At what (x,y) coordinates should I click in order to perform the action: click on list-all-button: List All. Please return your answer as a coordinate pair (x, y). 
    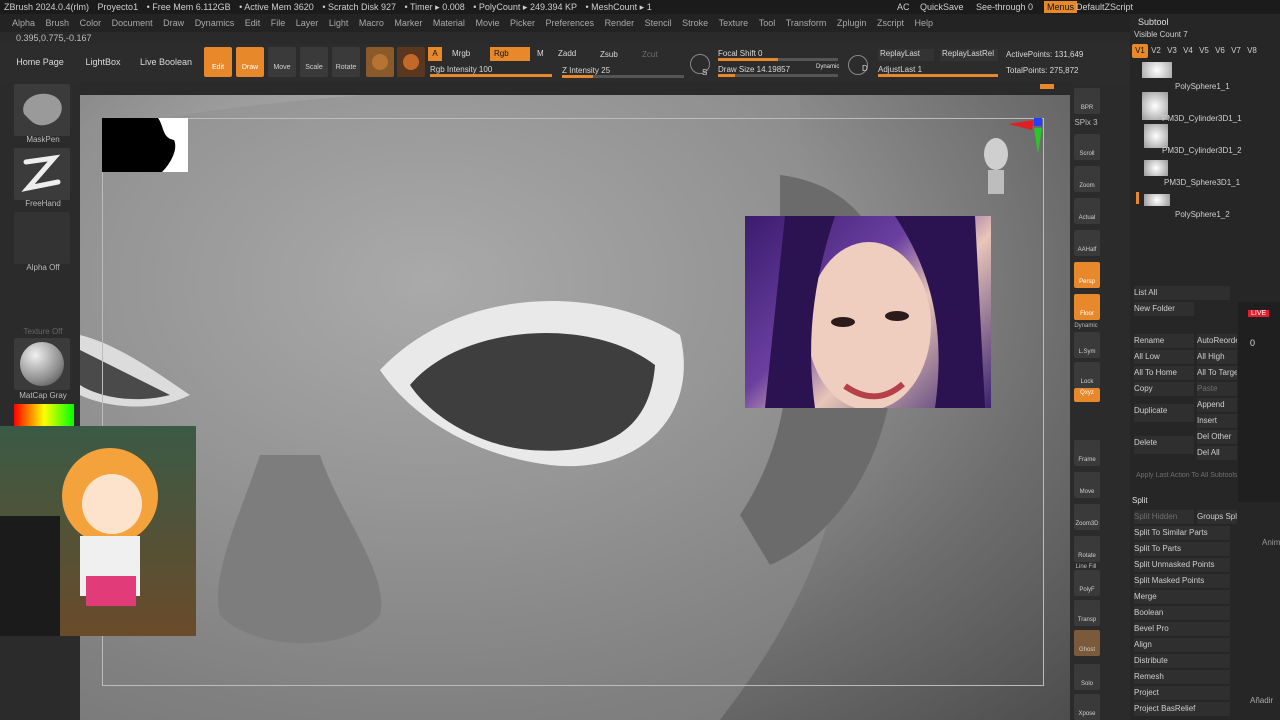
    Looking at the image, I should click on (1182, 293).